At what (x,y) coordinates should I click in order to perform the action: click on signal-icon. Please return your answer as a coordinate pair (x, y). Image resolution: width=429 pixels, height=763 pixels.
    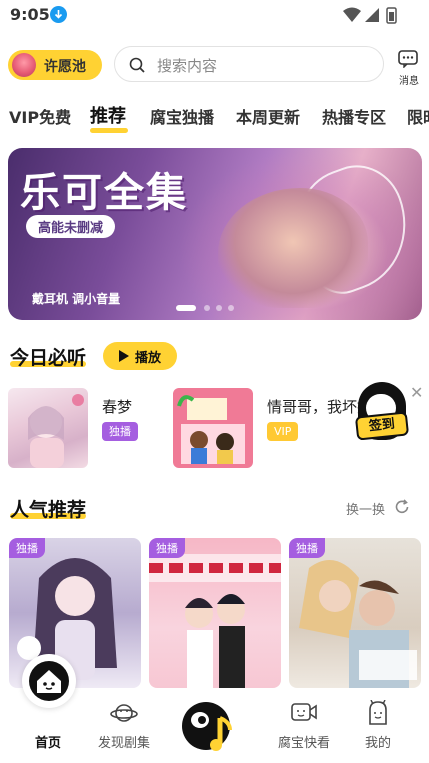
    Looking at the image, I should click on (372, 15).